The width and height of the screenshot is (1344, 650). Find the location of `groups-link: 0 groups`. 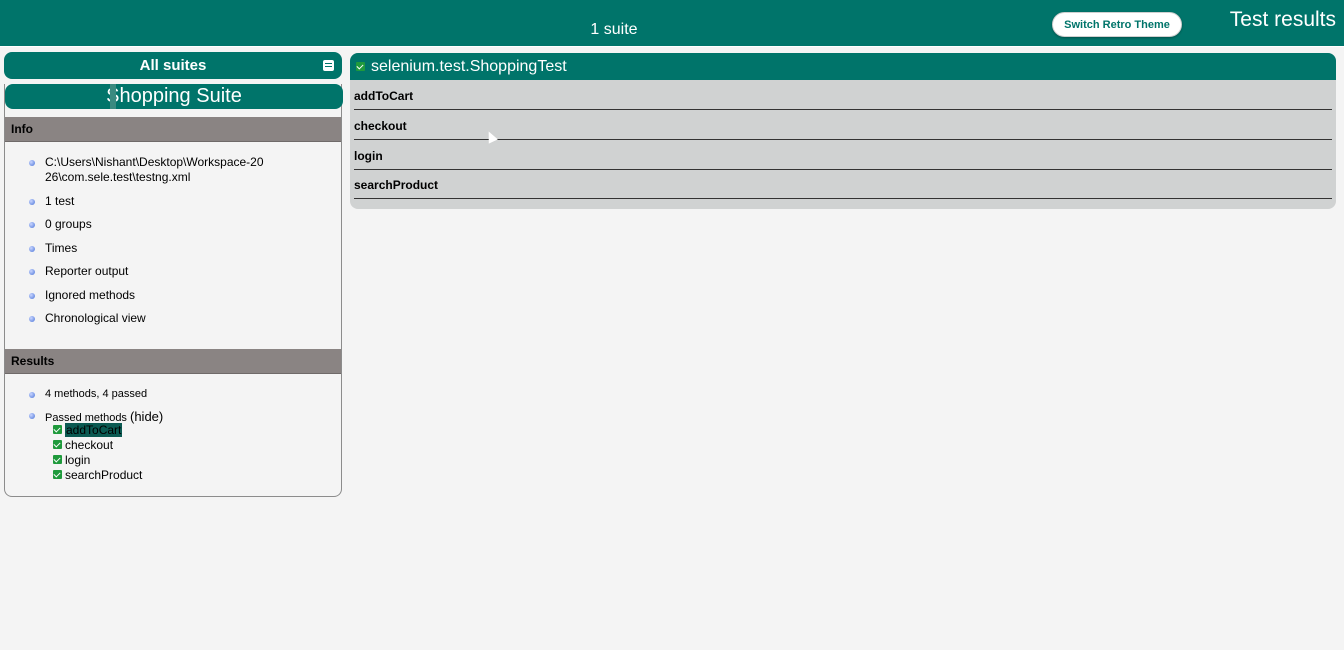

groups-link: 0 groups is located at coordinates (68, 224).